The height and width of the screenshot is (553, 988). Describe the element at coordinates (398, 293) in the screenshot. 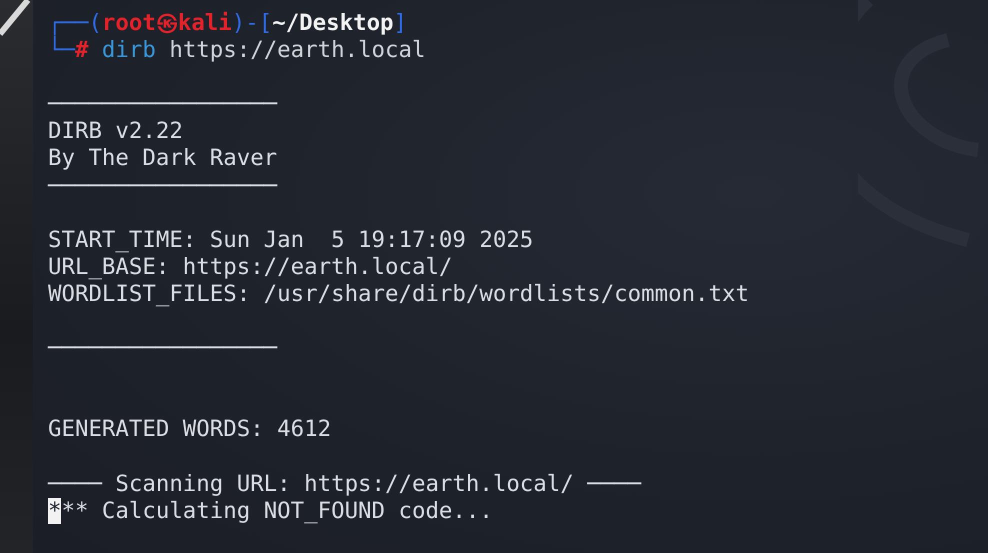

I see `output-line: WORDLIST_FILES: /usr/share/dirb/wordlists/common.txt` at that location.